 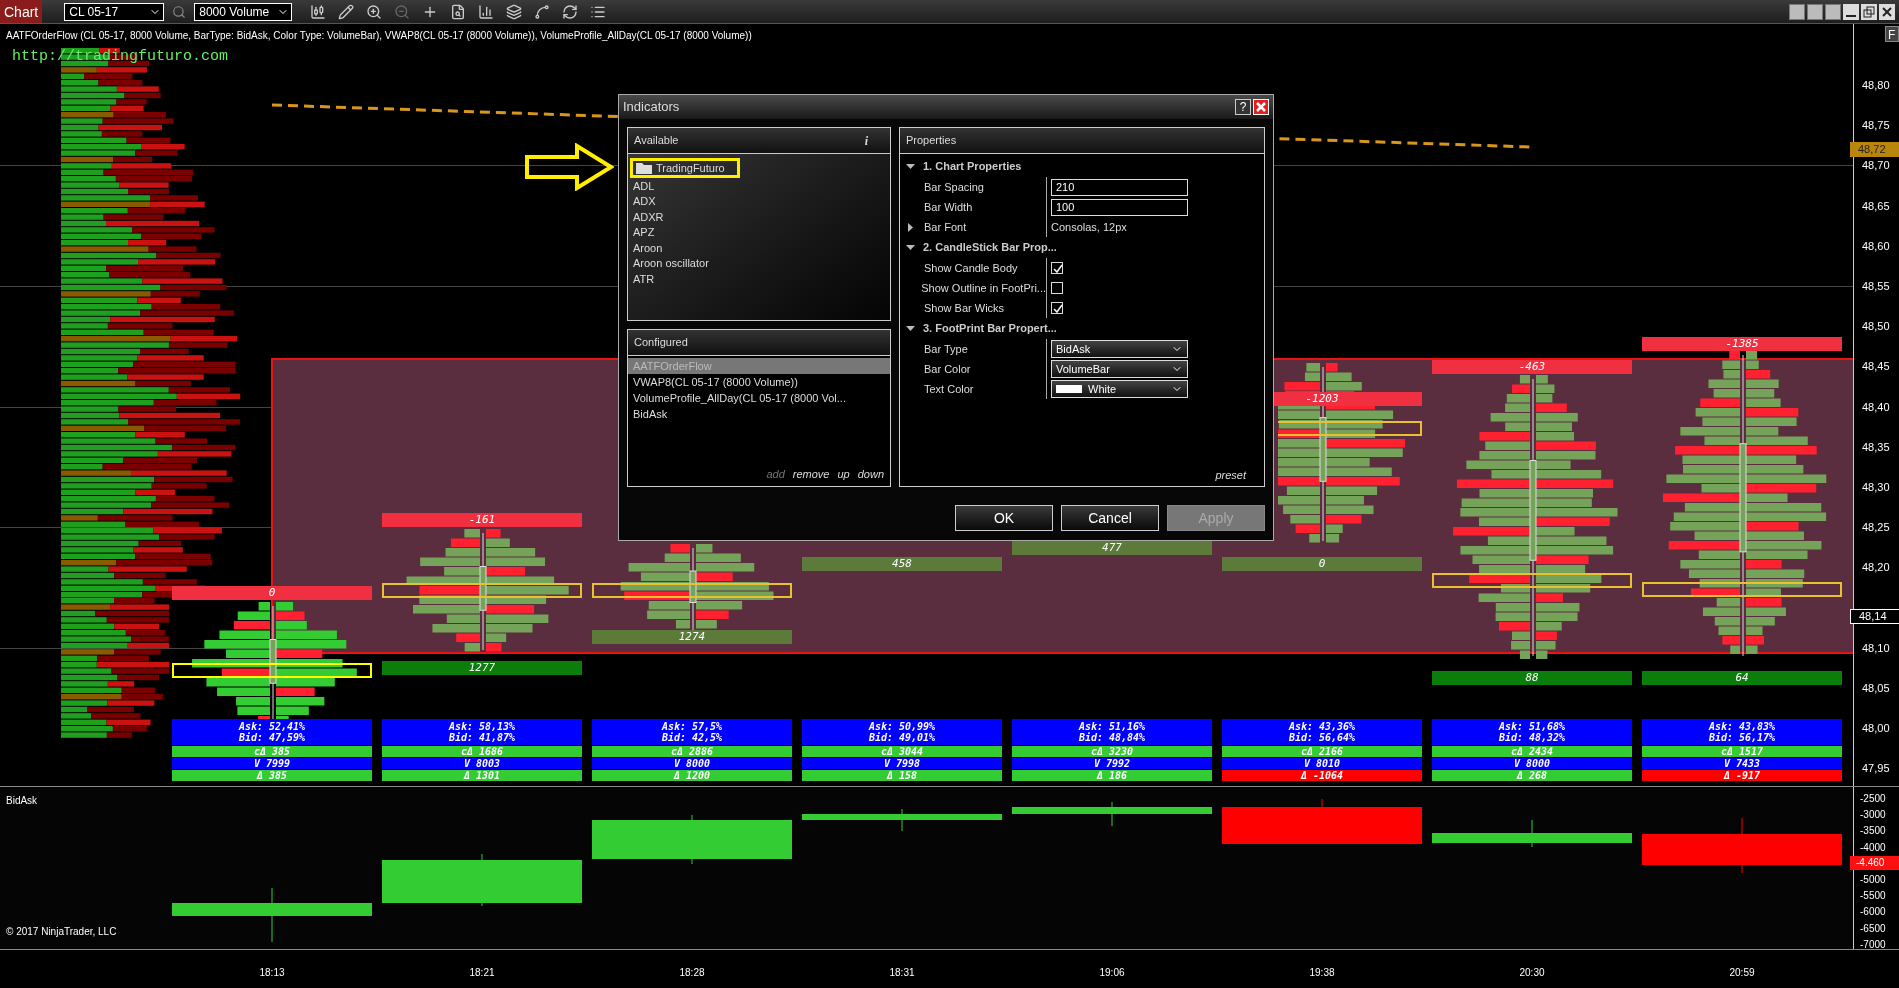 I want to click on bid-percent: Bid: 49,01%, so click(x=902, y=737).